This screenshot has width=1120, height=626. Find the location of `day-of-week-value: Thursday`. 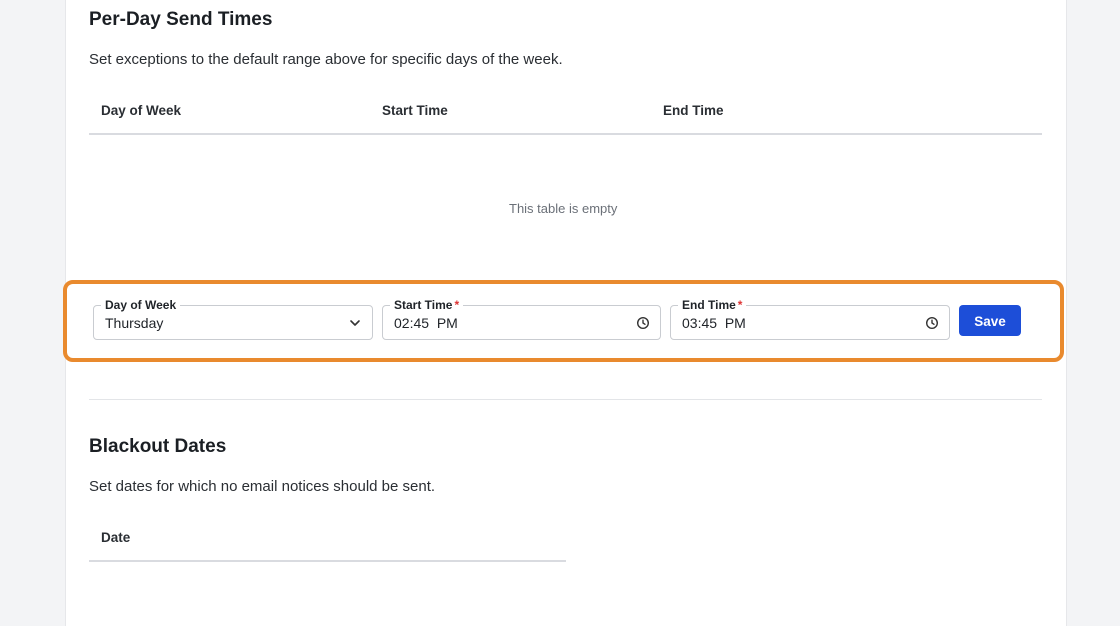

day-of-week-value: Thursday is located at coordinates (134, 323).